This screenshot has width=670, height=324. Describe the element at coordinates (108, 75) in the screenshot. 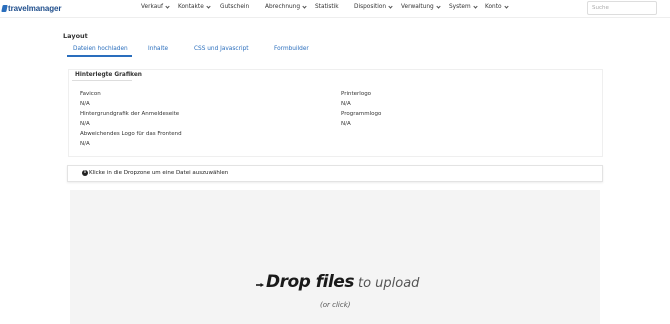

I see `panel-title: Hinterlegte Grafiken` at that location.